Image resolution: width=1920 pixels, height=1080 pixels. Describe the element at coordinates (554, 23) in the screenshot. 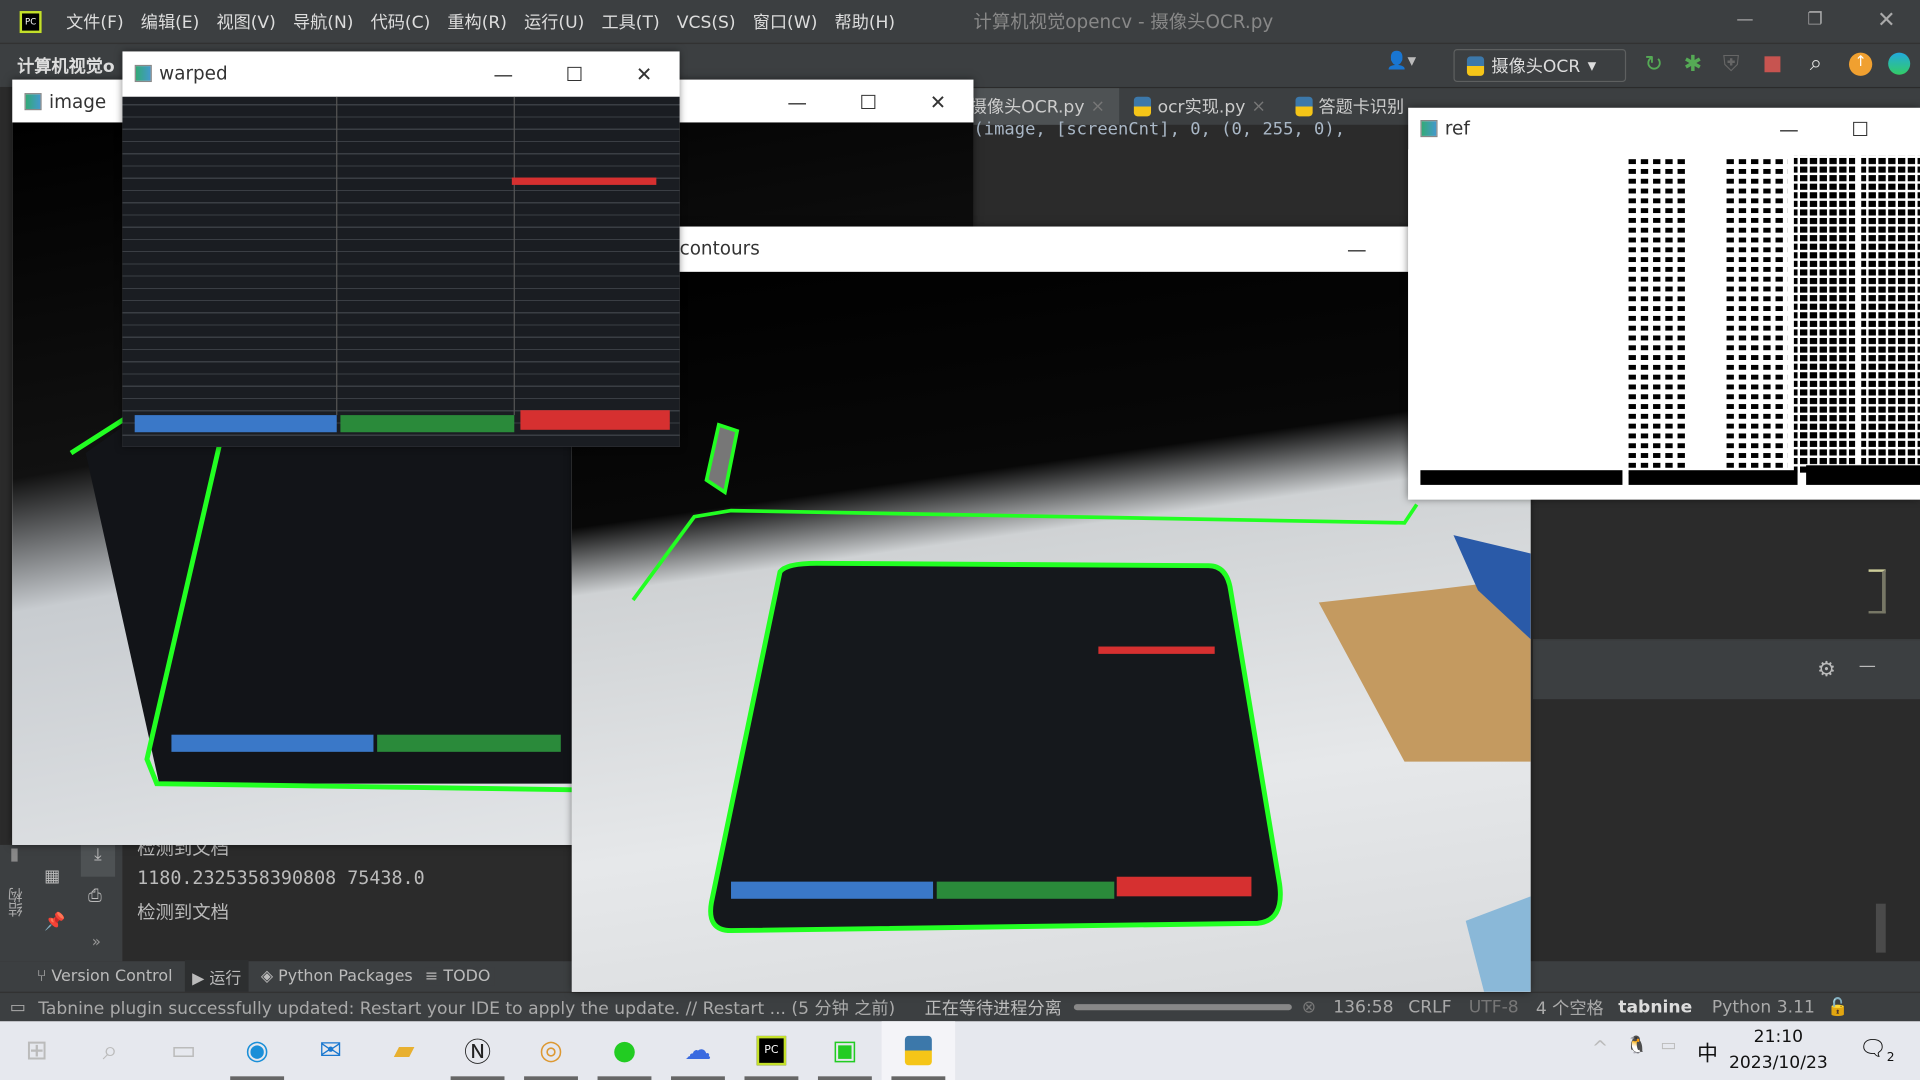

I see `menu-run: 运行(U)` at that location.